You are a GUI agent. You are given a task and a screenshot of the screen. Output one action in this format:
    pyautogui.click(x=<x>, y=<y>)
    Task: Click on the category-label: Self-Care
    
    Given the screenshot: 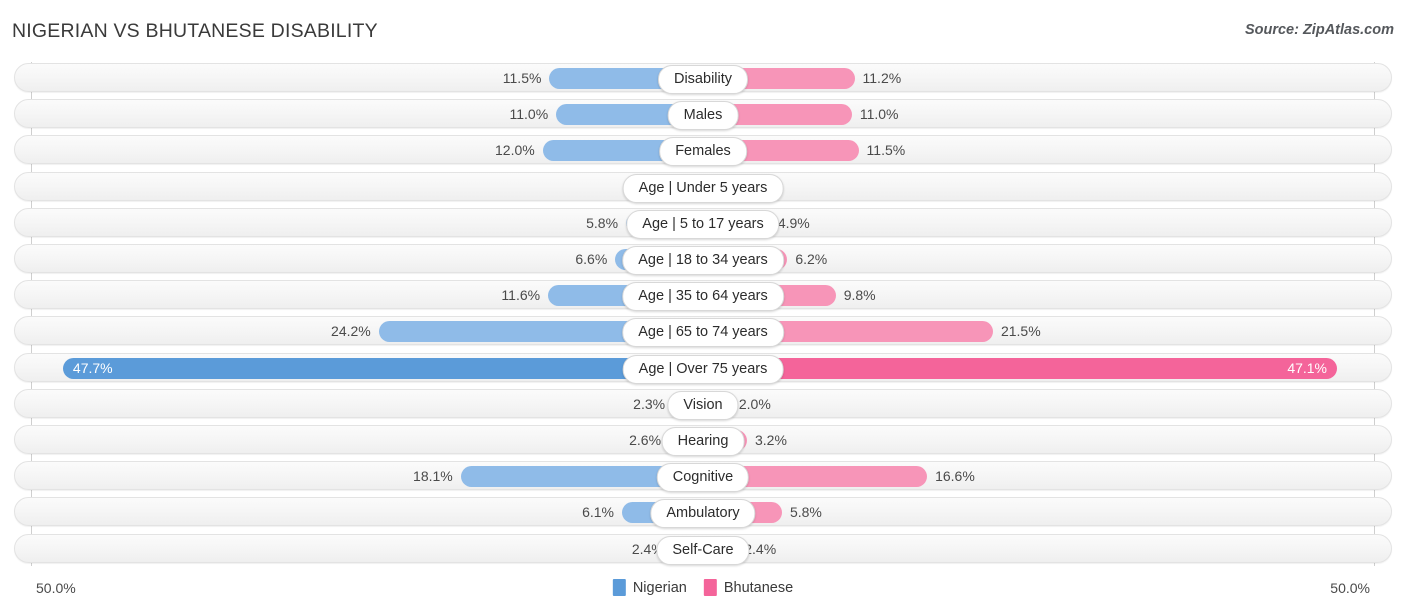 What is the action you would take?
    pyautogui.click(x=703, y=550)
    